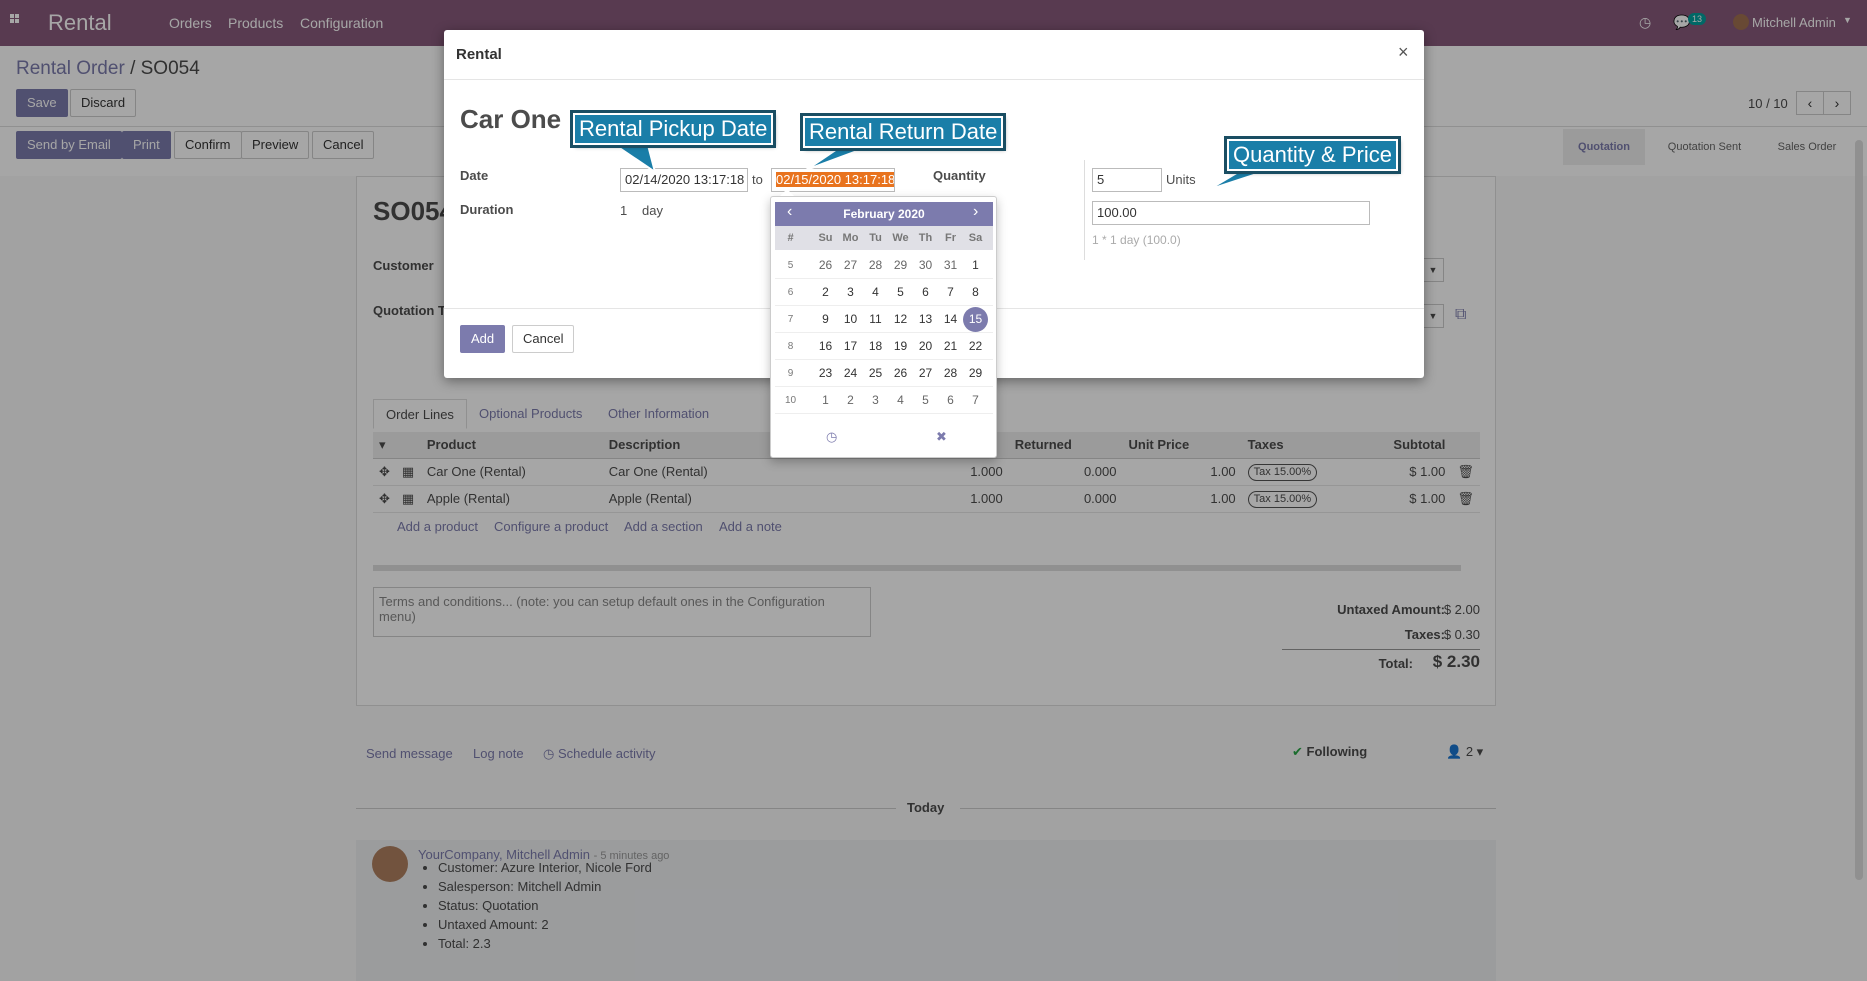 This screenshot has height=981, width=1867. What do you see at coordinates (837, 158) in the screenshot?
I see `return-callout-arrow` at bounding box center [837, 158].